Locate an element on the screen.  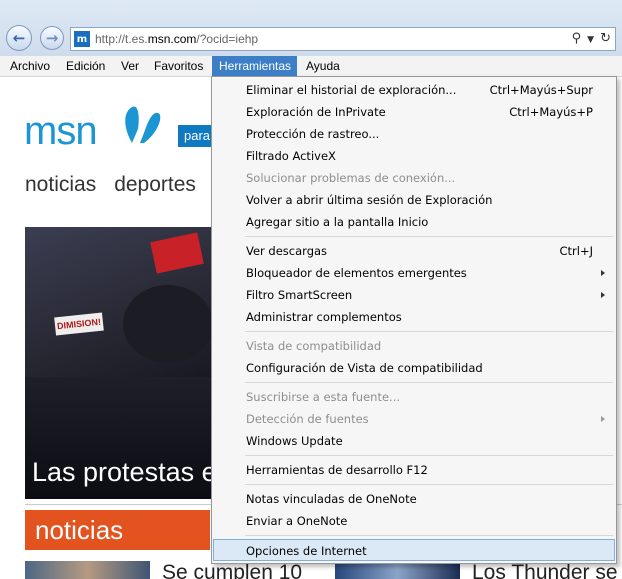
menu-item-compat-view: Vista de compatibilidad is located at coordinates (414, 346).